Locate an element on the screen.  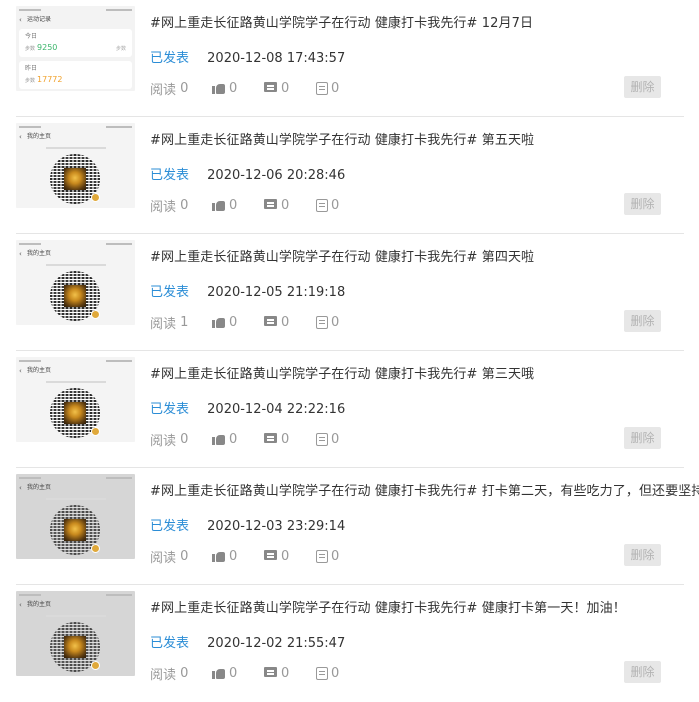
thumbnail-header-title: 运动记录 is located at coordinates (39, 19).